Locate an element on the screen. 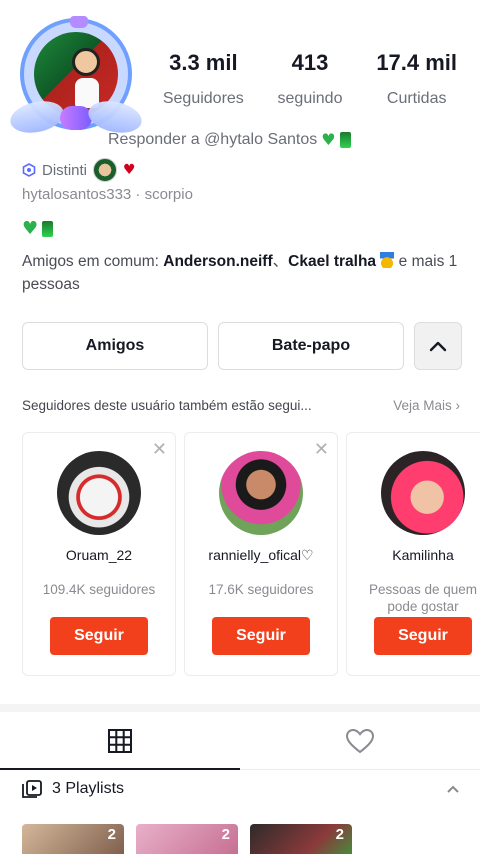  medal-icon is located at coordinates (387, 260).